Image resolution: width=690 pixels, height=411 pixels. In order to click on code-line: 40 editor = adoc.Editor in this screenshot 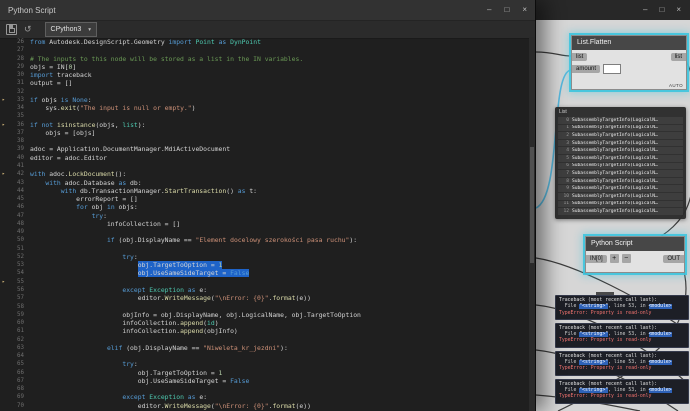, I will do `click(264, 158)`.